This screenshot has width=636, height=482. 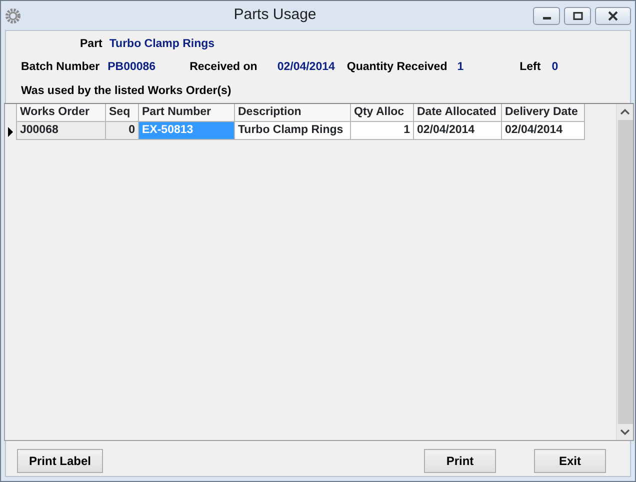 What do you see at coordinates (224, 68) in the screenshot?
I see `field-label: Received on` at bounding box center [224, 68].